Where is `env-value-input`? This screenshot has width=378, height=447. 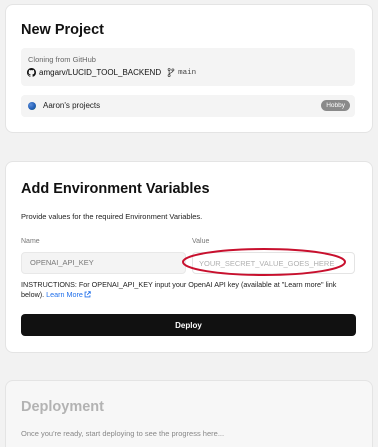 env-value-input is located at coordinates (273, 263).